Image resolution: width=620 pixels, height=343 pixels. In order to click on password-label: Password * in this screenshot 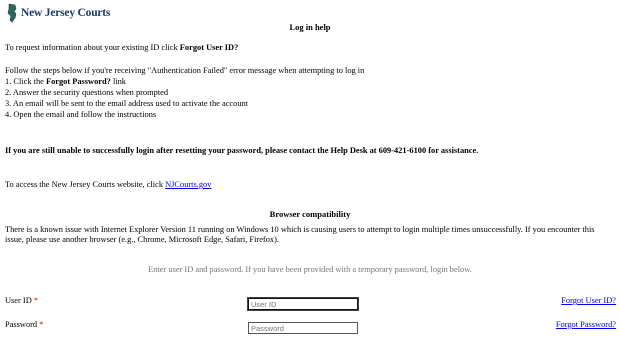, I will do `click(24, 324)`.